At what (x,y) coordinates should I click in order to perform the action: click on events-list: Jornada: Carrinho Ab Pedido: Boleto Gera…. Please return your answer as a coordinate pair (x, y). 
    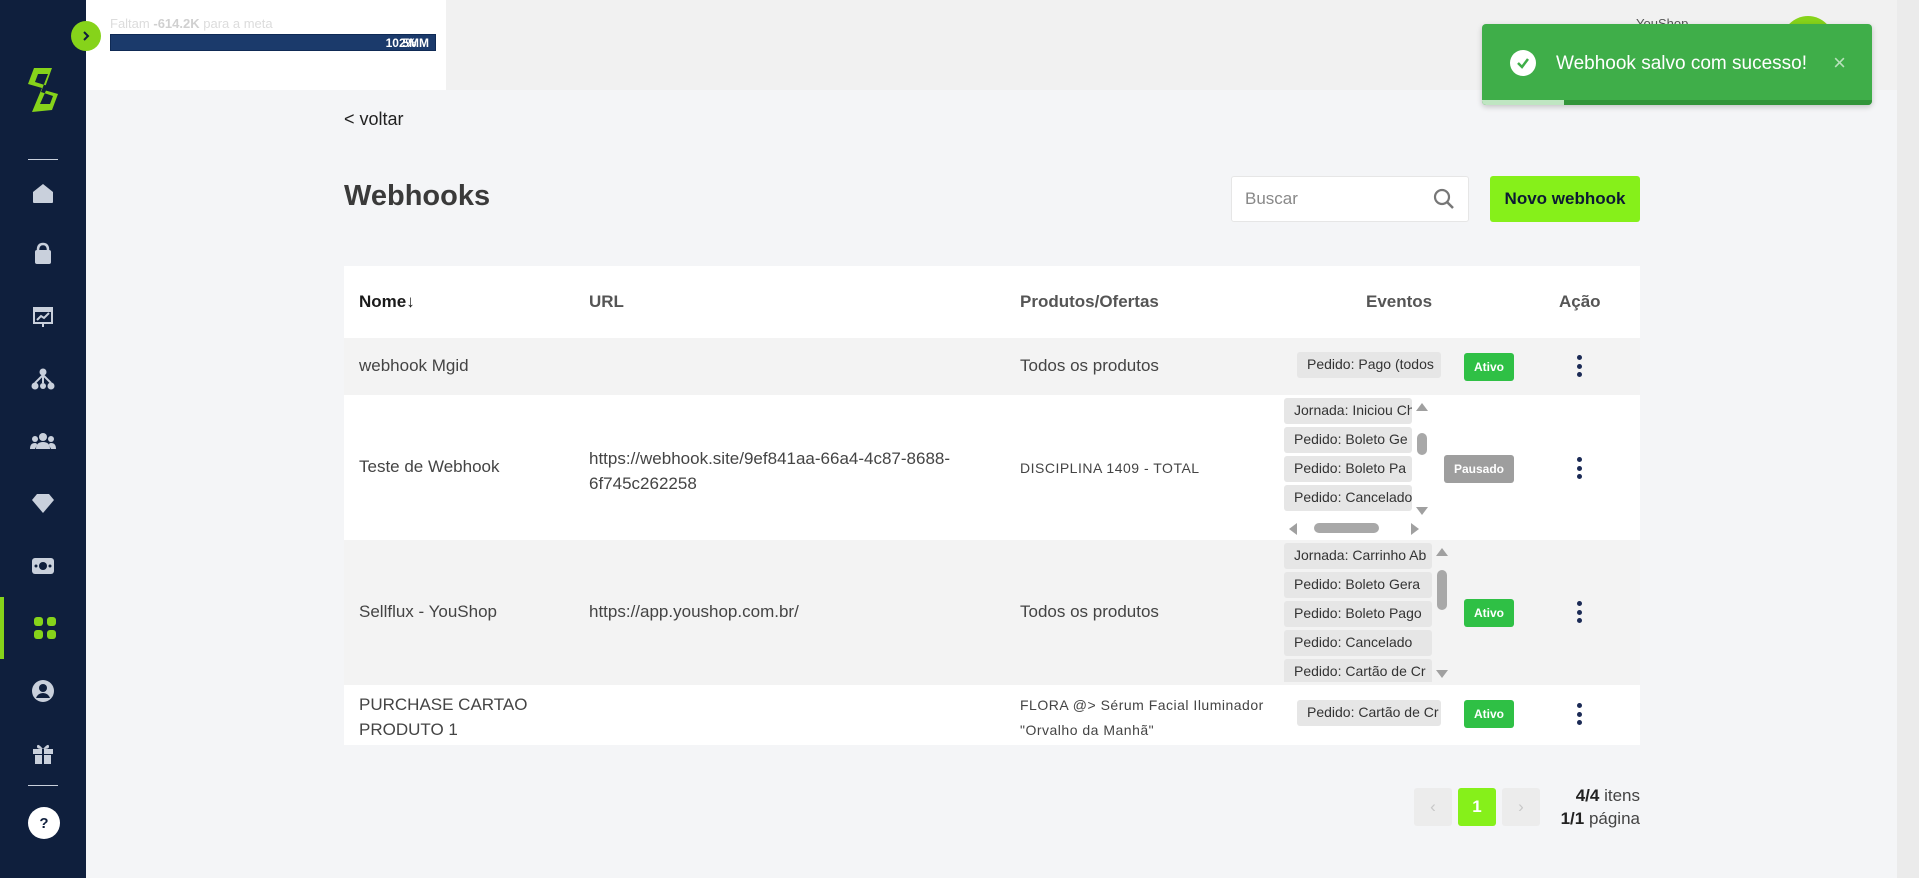
    Looking at the image, I should click on (1358, 612).